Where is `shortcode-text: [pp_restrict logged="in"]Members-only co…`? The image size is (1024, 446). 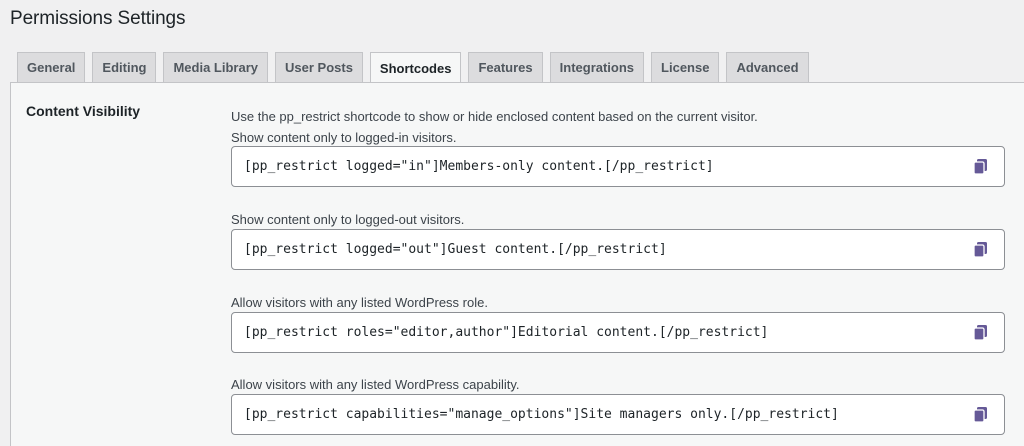
shortcode-text: [pp_restrict logged="in"]Members-only co… is located at coordinates (479, 166).